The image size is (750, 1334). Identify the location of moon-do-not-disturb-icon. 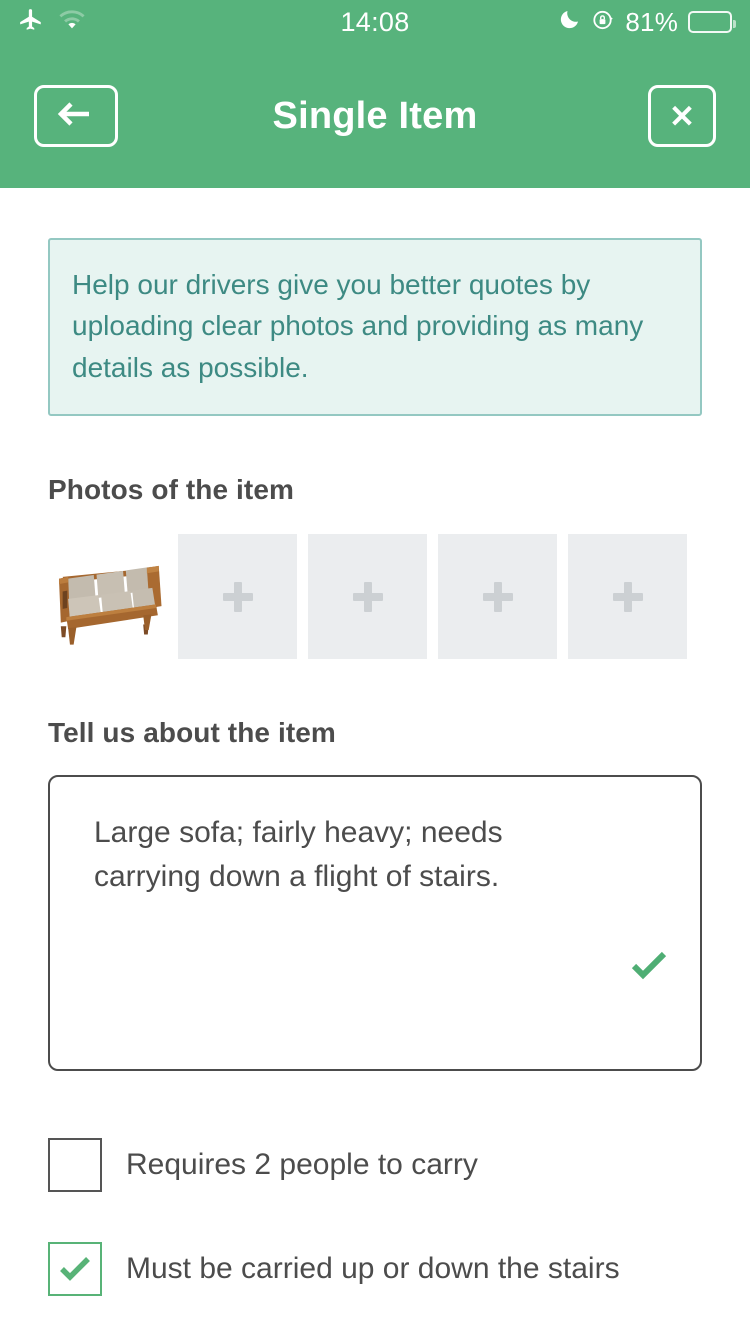
(569, 22).